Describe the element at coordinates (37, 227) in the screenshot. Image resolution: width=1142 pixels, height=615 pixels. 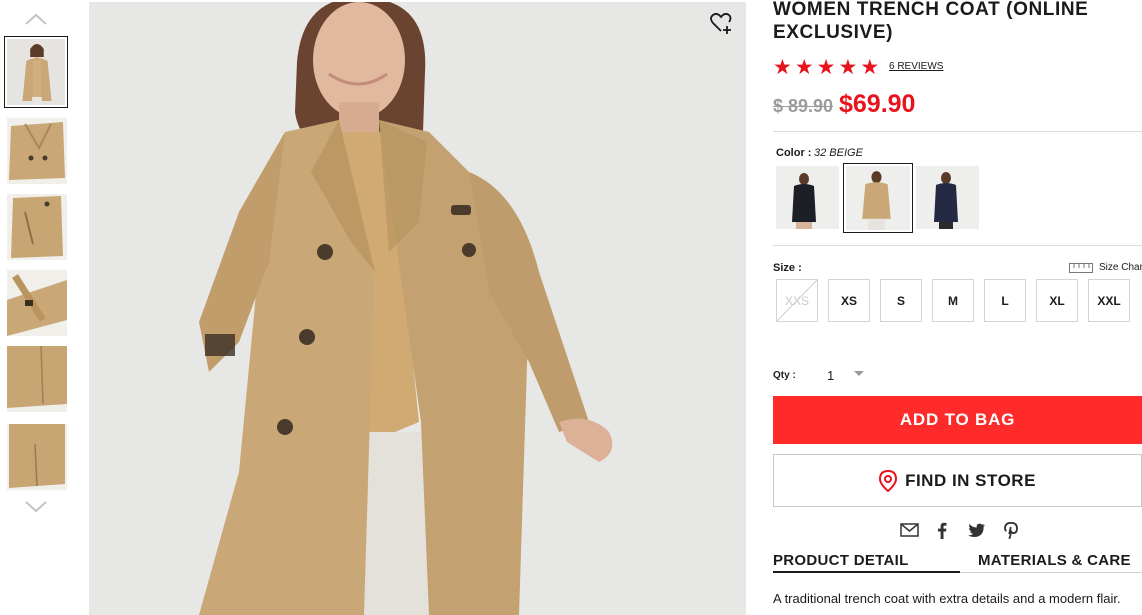
I see `thumbnail-pocket-detail` at that location.